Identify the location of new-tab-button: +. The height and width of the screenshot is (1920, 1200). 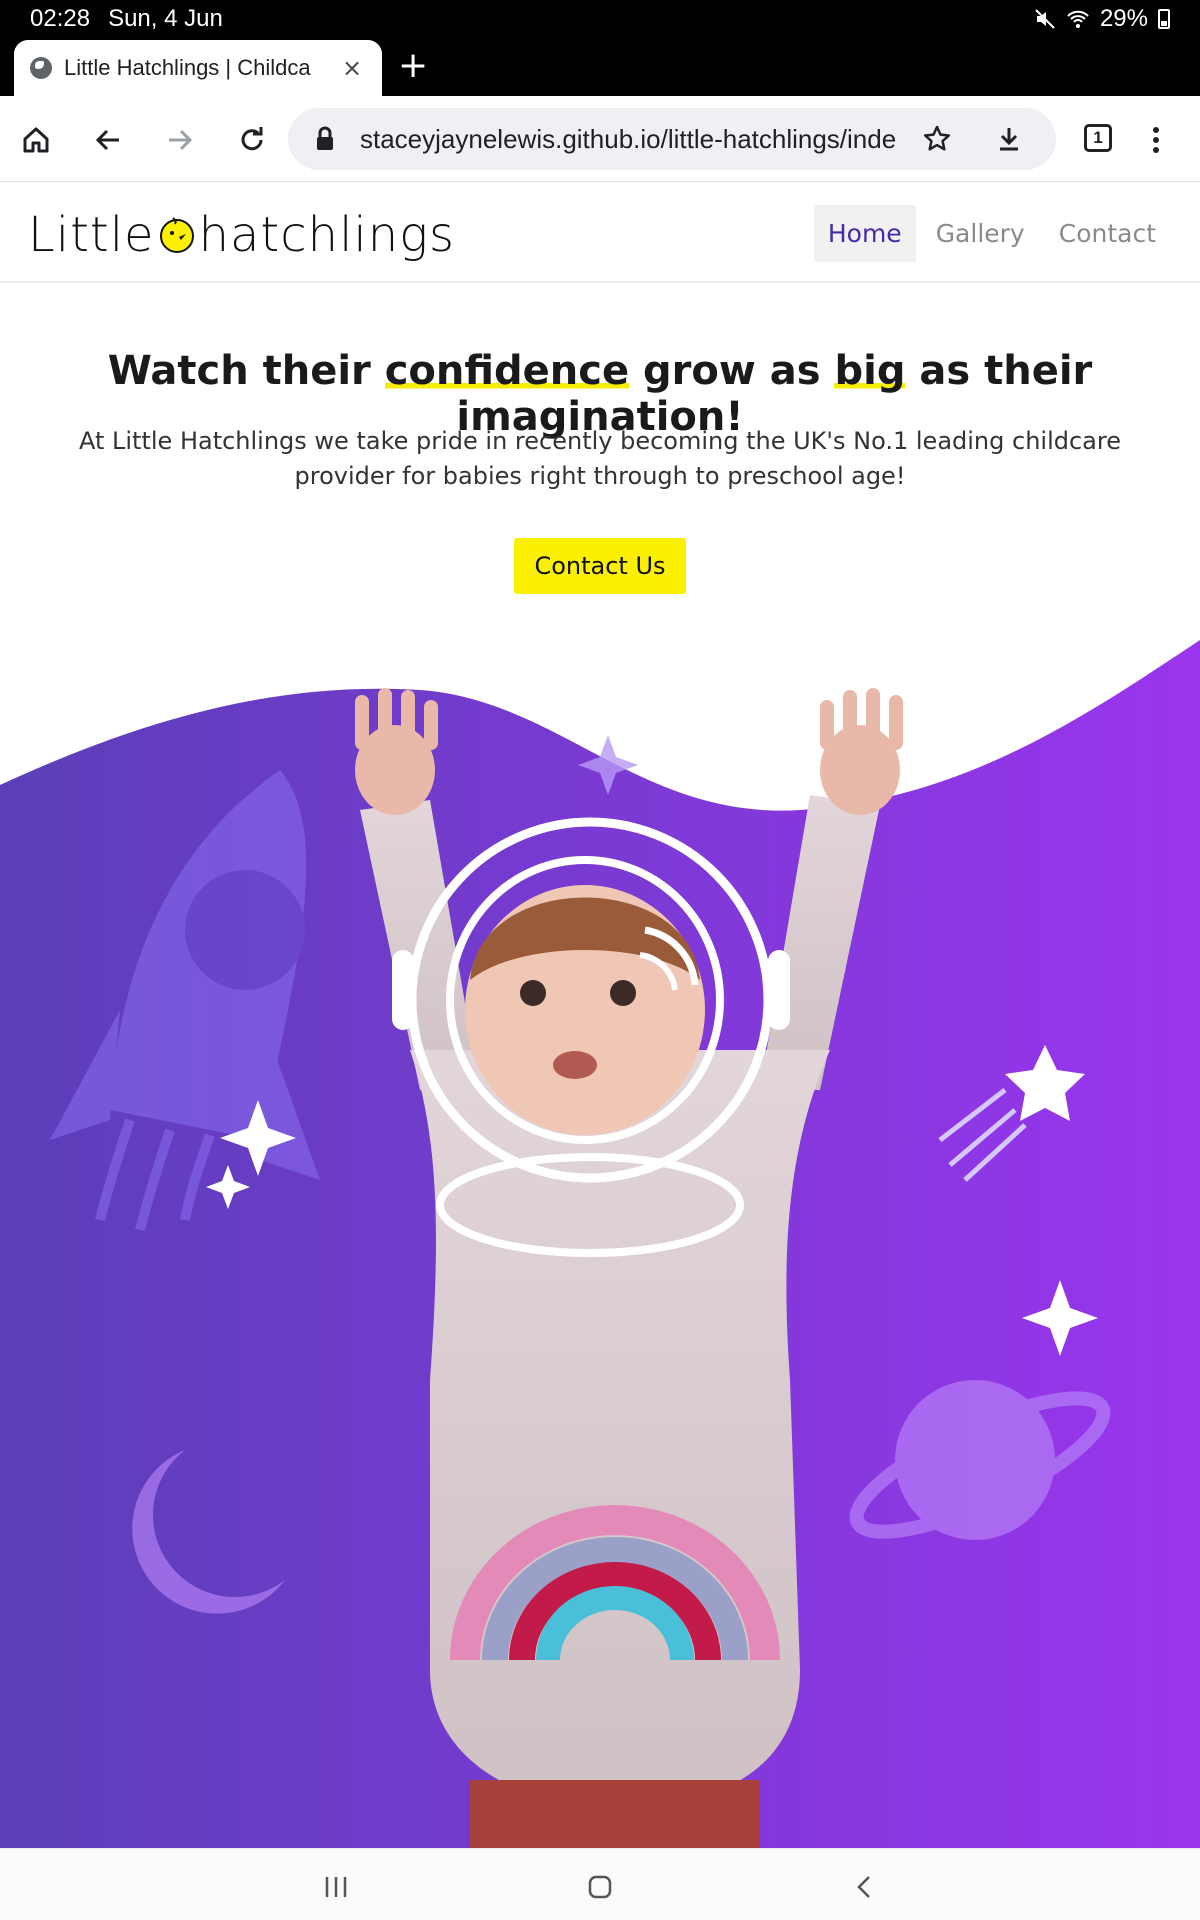
(413, 66).